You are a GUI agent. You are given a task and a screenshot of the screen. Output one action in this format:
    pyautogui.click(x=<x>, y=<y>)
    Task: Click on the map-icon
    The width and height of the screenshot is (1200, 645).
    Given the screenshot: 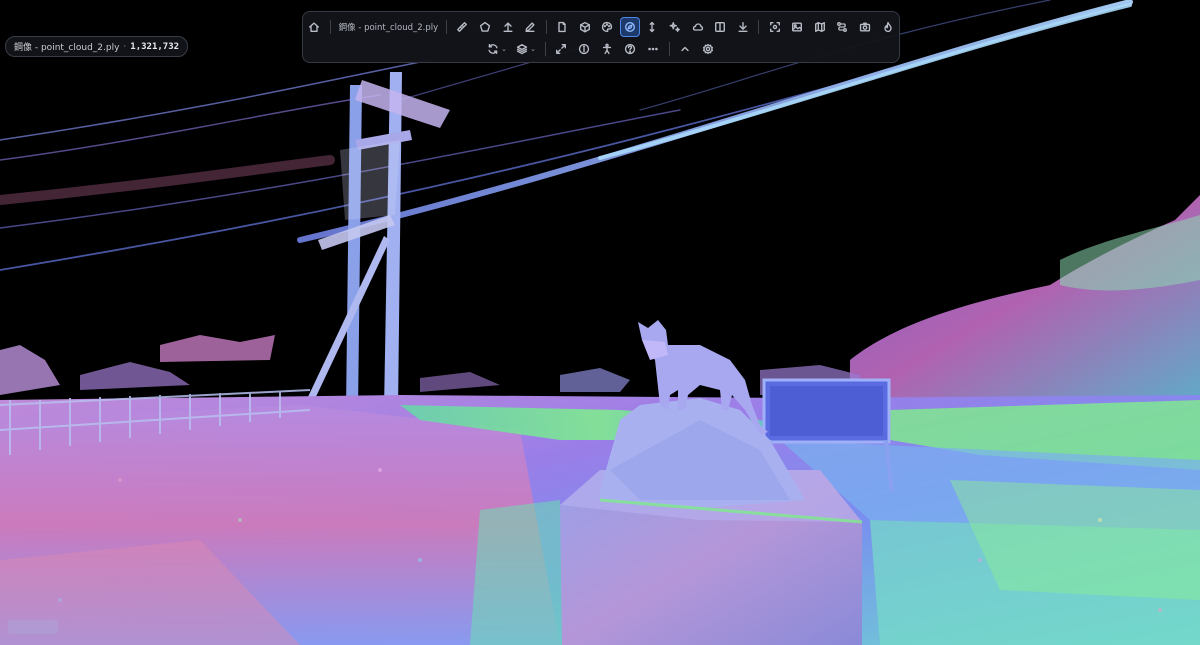 What is the action you would take?
    pyautogui.click(x=819, y=27)
    